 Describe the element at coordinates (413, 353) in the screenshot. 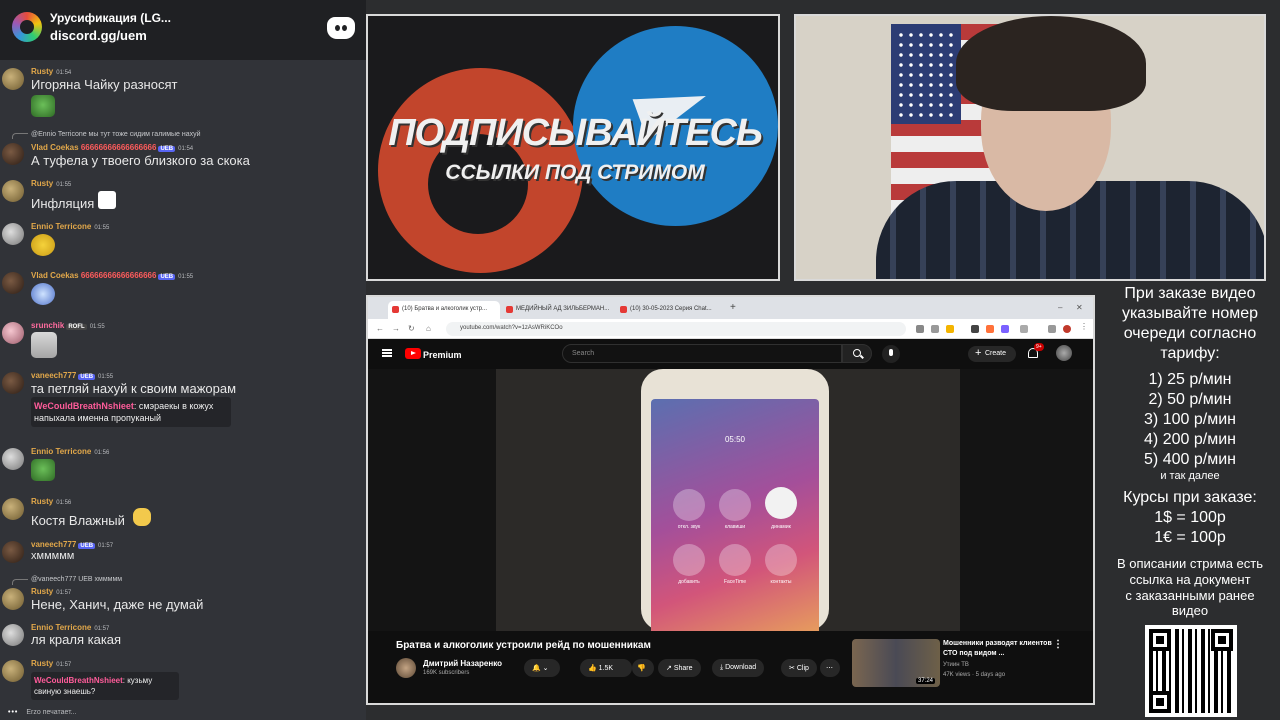

I see `youtube-logo-icon` at that location.